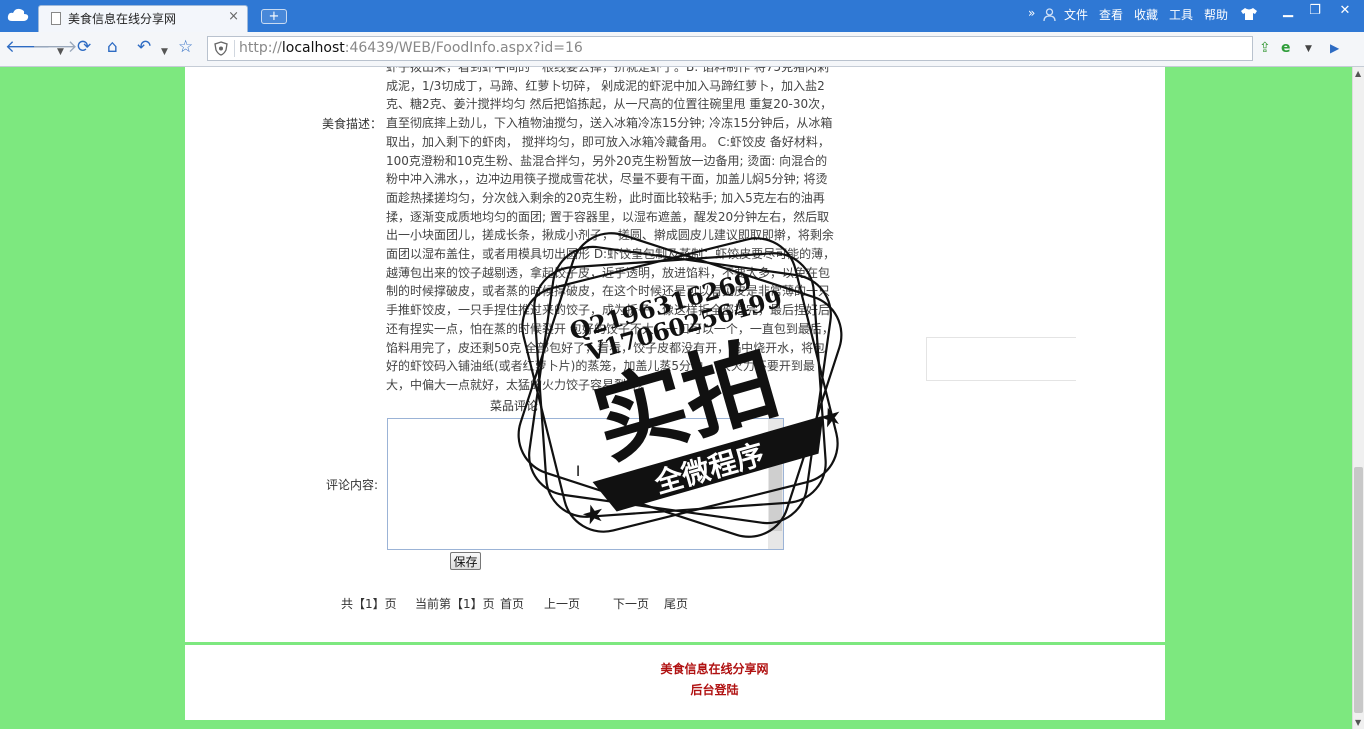  Describe the element at coordinates (631, 603) in the screenshot. I see `pager-next-link: 下一页` at that location.